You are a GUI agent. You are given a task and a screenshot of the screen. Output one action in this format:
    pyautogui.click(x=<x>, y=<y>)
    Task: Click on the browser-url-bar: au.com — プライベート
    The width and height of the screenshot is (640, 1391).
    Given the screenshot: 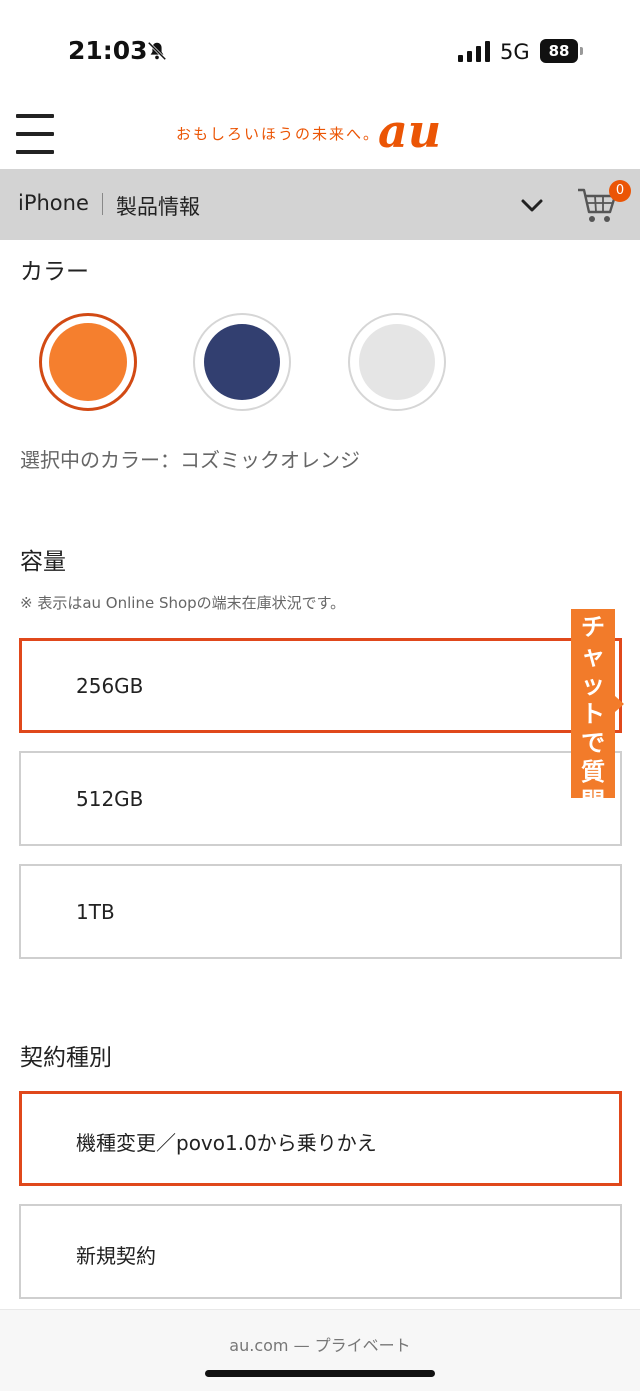 What is the action you would take?
    pyautogui.click(x=320, y=1350)
    